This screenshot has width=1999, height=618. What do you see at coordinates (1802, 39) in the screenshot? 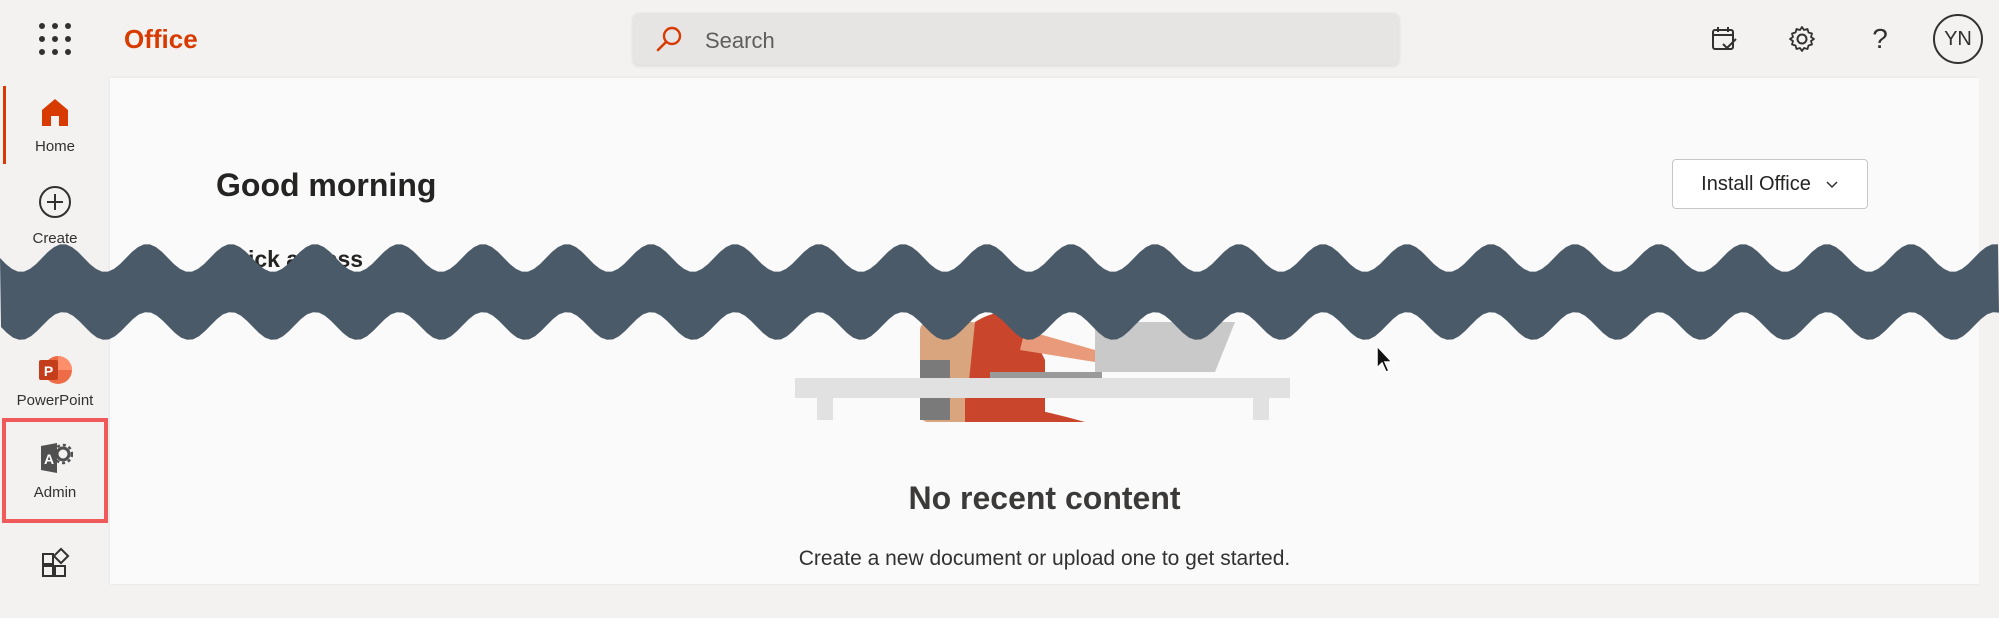
I see `settings-gear-icon` at bounding box center [1802, 39].